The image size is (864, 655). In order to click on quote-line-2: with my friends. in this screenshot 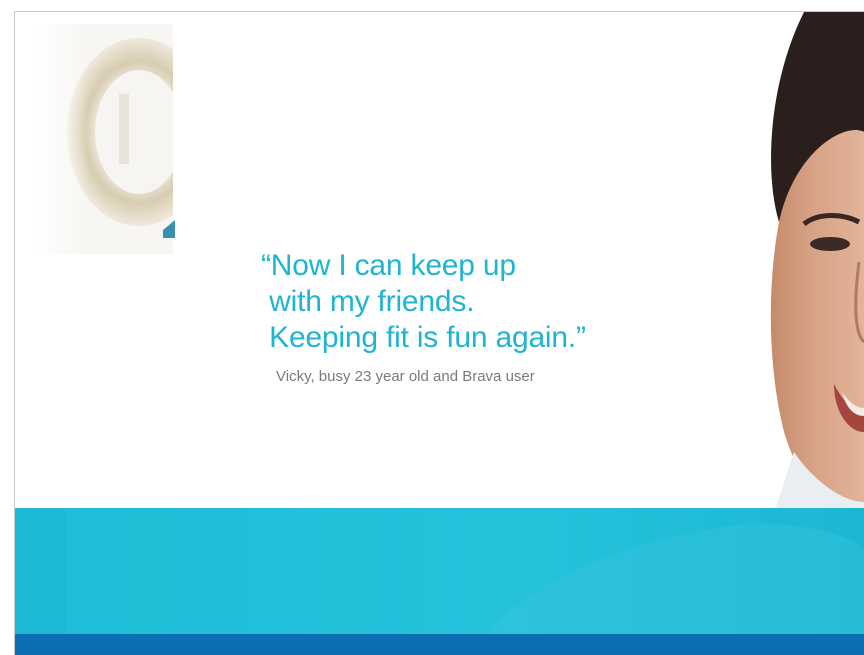, I will do `click(368, 301)`.